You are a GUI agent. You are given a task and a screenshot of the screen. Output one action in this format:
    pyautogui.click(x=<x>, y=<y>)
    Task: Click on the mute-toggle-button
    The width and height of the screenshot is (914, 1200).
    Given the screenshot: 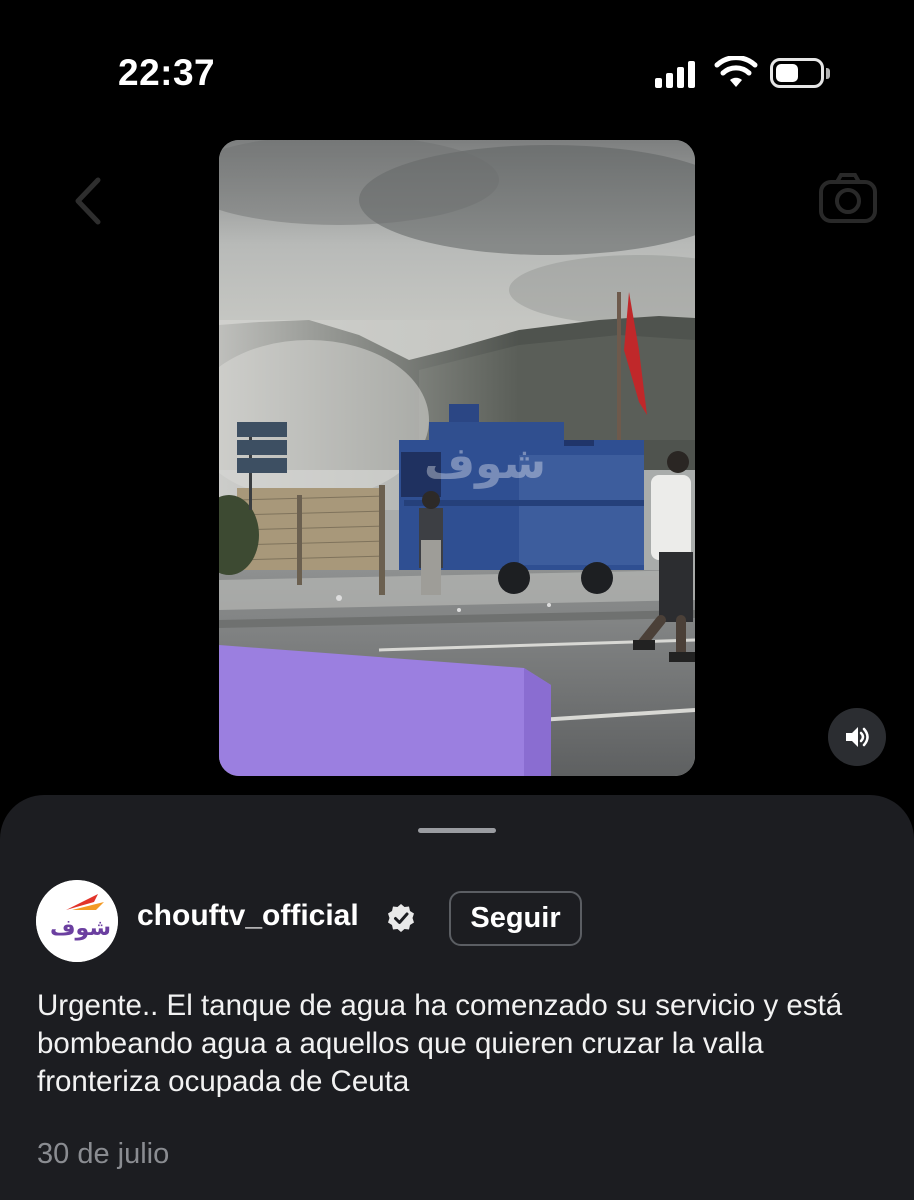 What is the action you would take?
    pyautogui.click(x=857, y=737)
    